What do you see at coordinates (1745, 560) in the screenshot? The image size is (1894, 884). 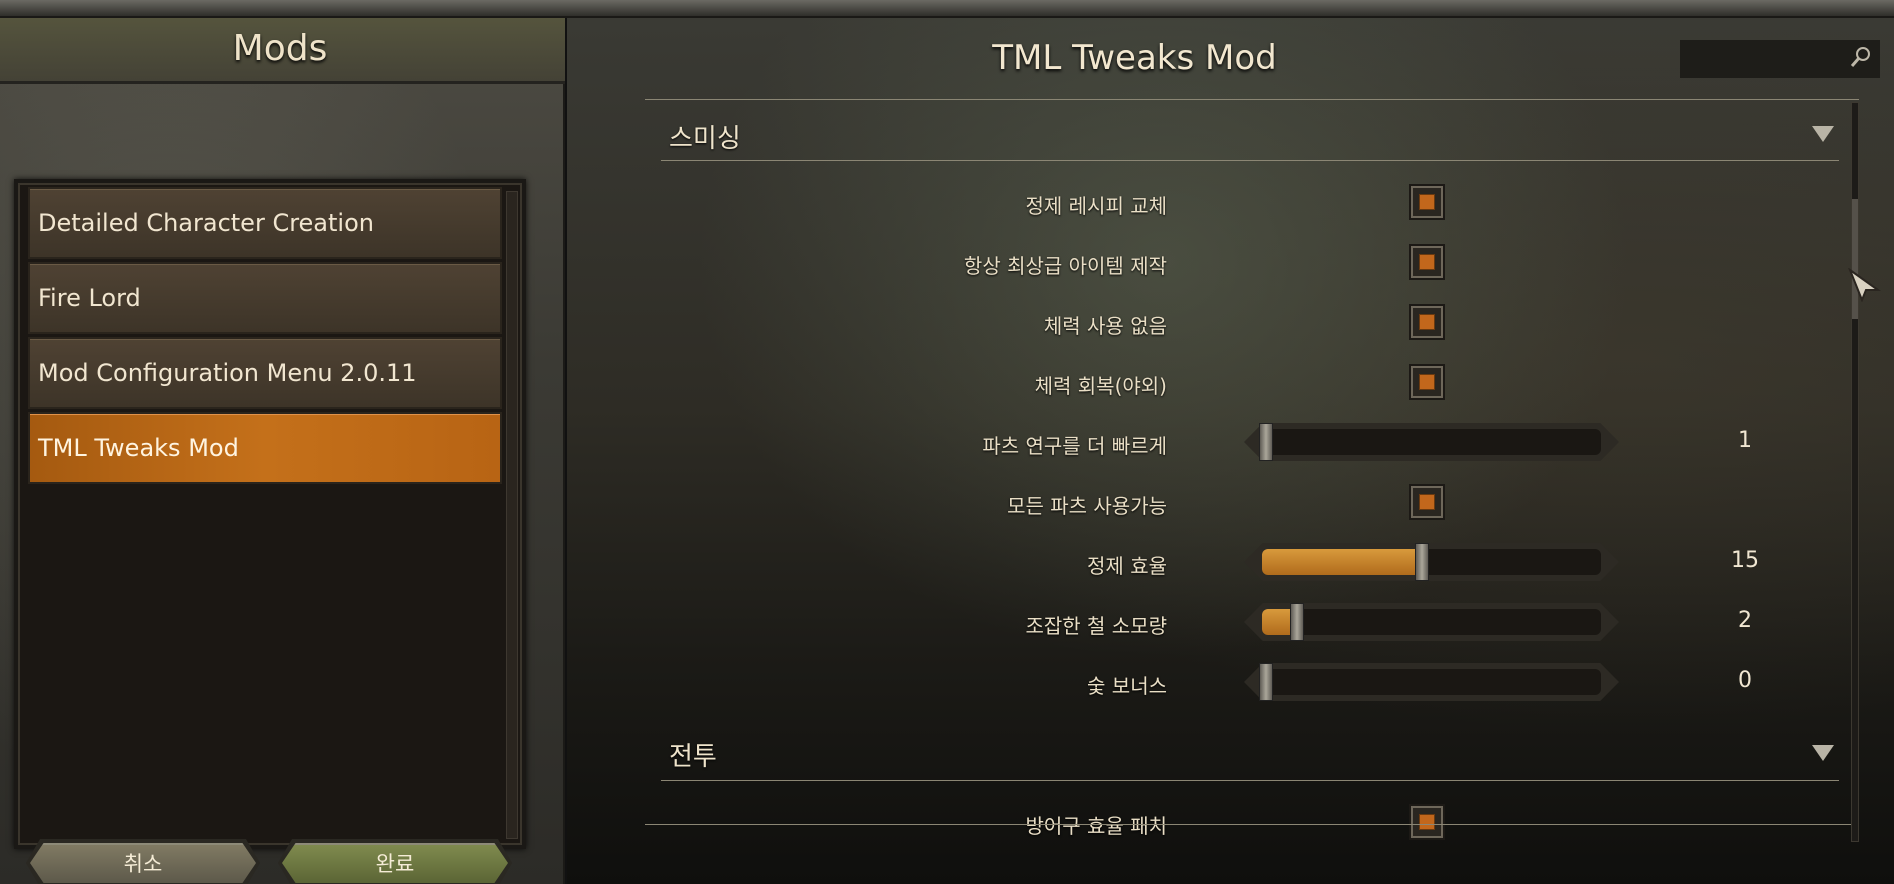 I see `slider-value: 15` at bounding box center [1745, 560].